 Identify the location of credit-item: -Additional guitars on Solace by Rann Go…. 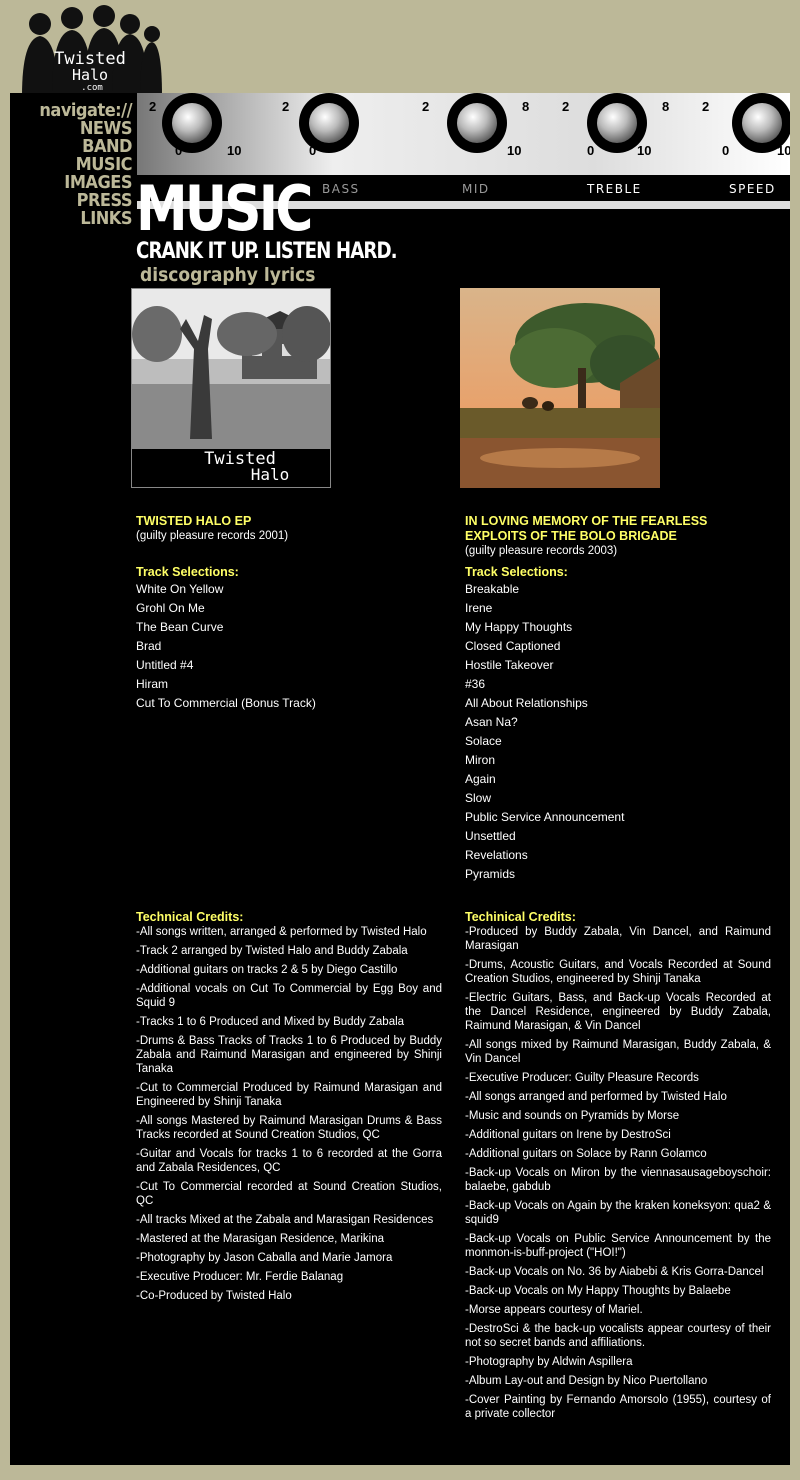
(586, 1154).